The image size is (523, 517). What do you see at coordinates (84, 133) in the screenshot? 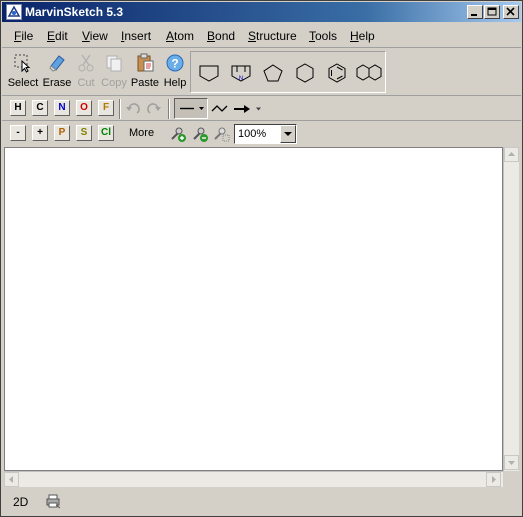
I see `atom-s-button: S` at bounding box center [84, 133].